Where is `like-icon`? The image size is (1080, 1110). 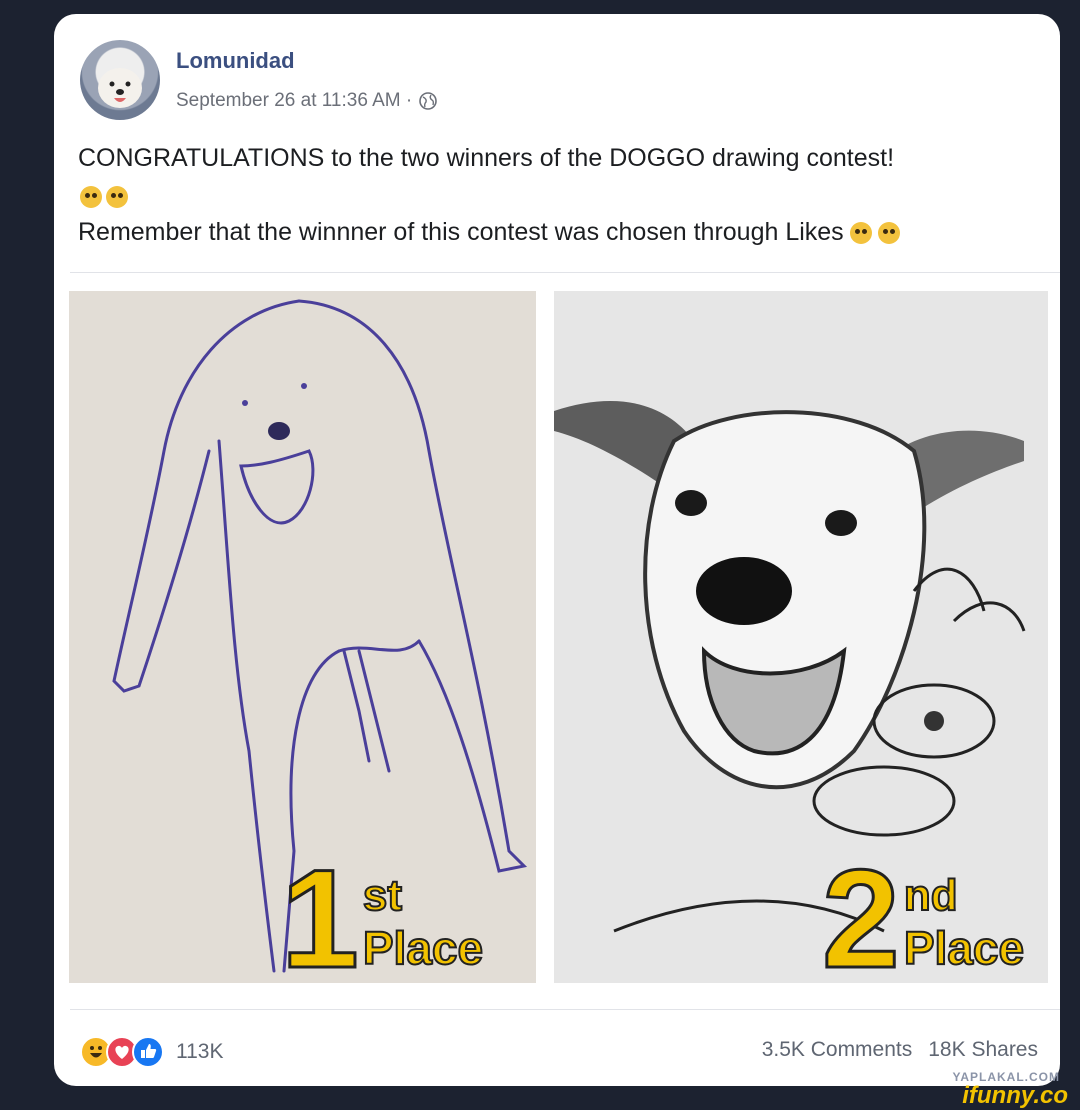
like-icon is located at coordinates (148, 1052).